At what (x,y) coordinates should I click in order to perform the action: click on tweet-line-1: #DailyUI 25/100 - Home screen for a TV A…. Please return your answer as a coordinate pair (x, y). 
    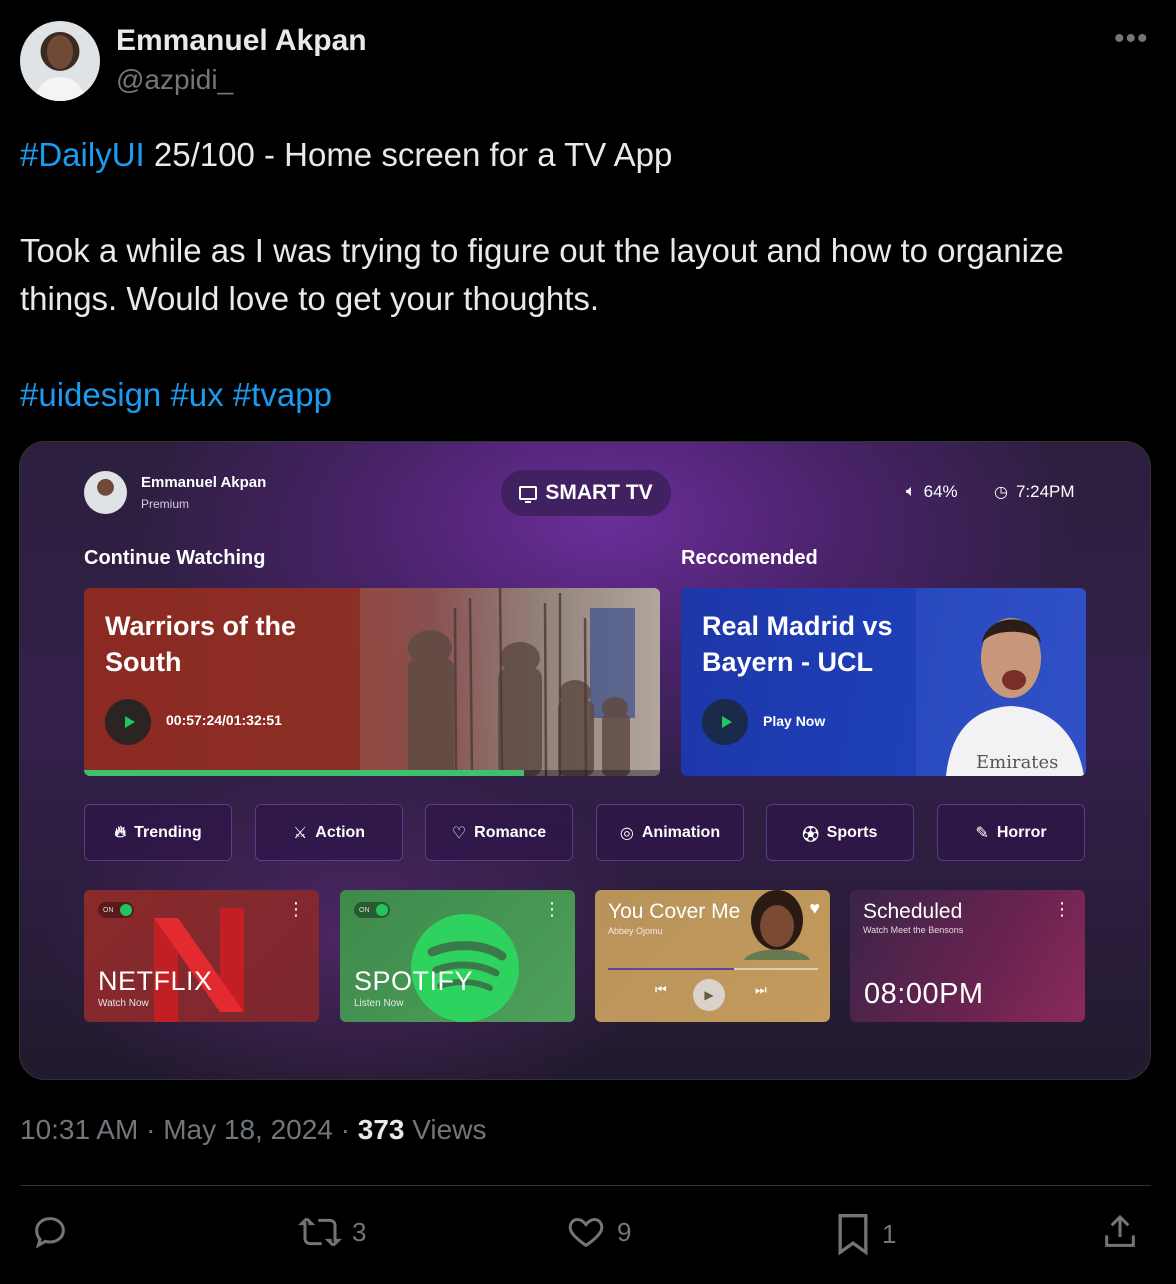
    Looking at the image, I should click on (585, 155).